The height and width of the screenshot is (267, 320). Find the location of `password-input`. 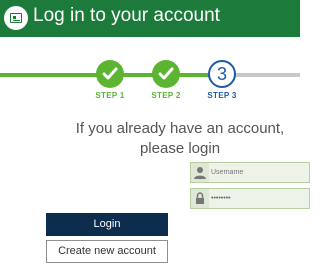

password-input is located at coordinates (258, 198).